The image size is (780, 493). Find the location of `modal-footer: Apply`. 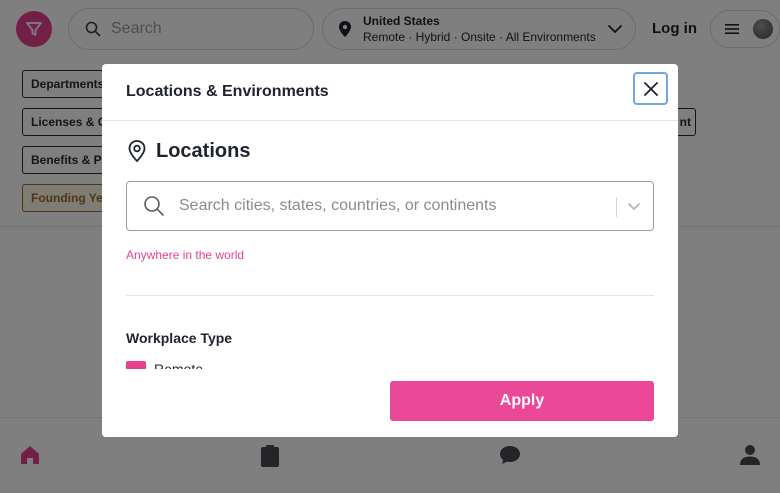

modal-footer: Apply is located at coordinates (390, 403).